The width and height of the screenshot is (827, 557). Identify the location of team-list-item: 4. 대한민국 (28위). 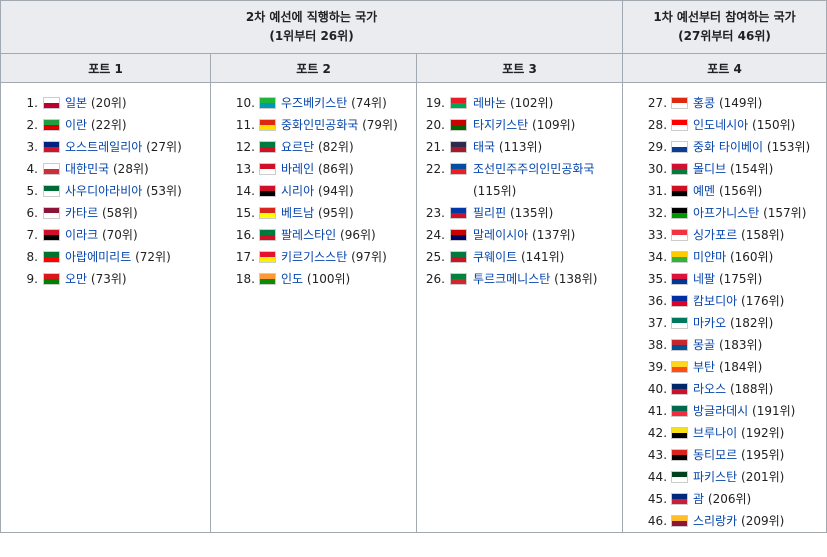
(105, 169).